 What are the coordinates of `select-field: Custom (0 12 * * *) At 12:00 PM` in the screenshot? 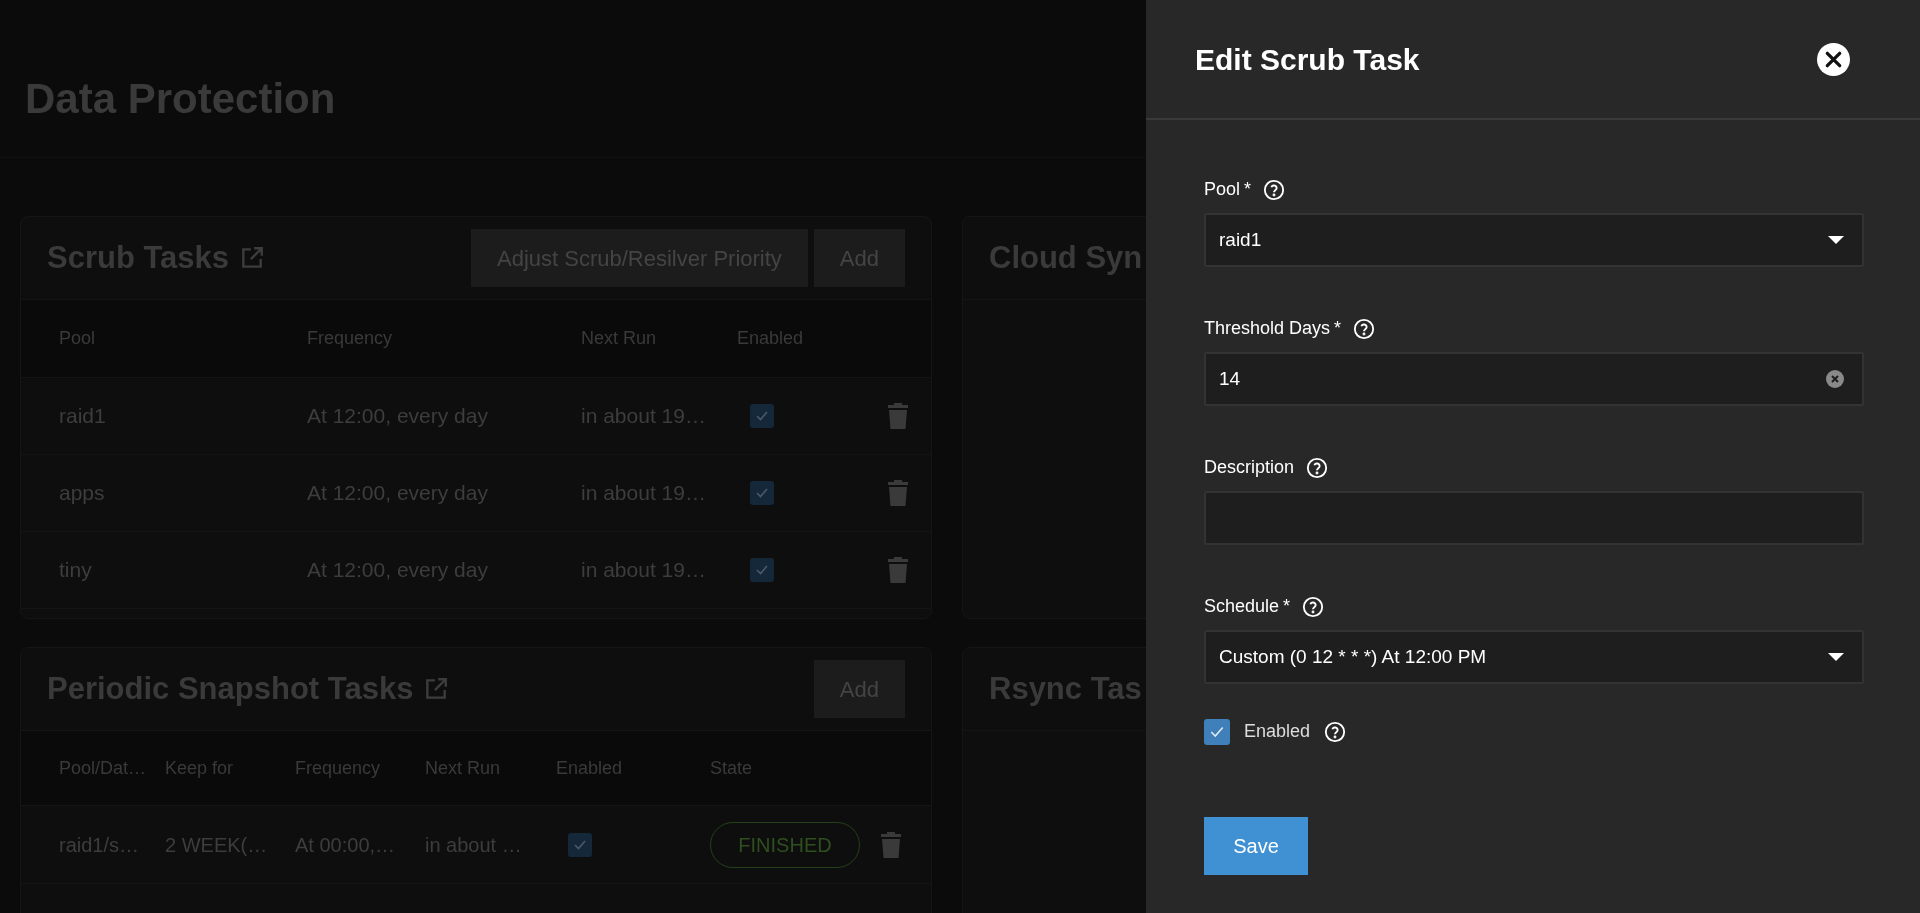 It's located at (1534, 657).